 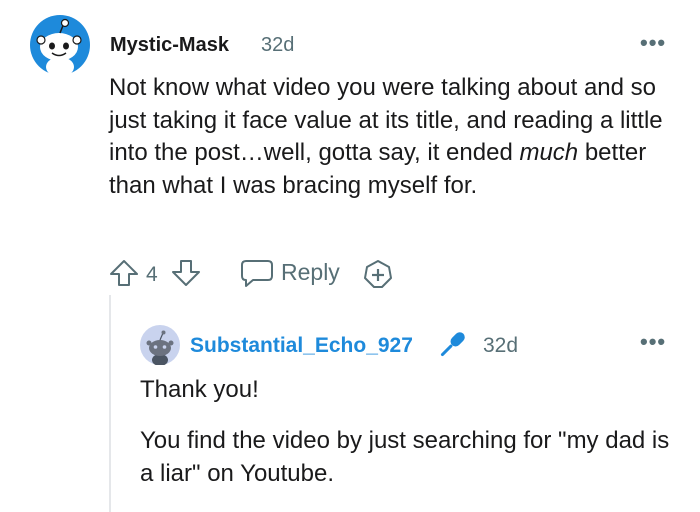 What do you see at coordinates (549, 152) in the screenshot?
I see `comment-body-emphasis: much` at bounding box center [549, 152].